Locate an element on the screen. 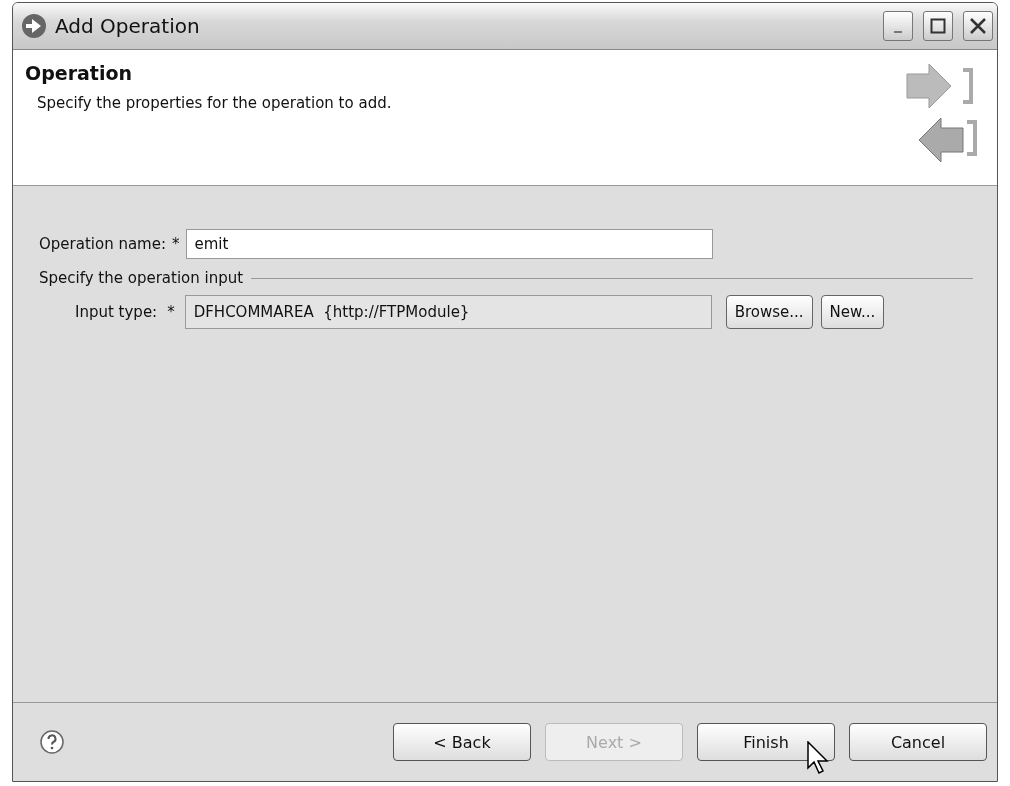 The width and height of the screenshot is (1010, 786). close-button is located at coordinates (978, 26).